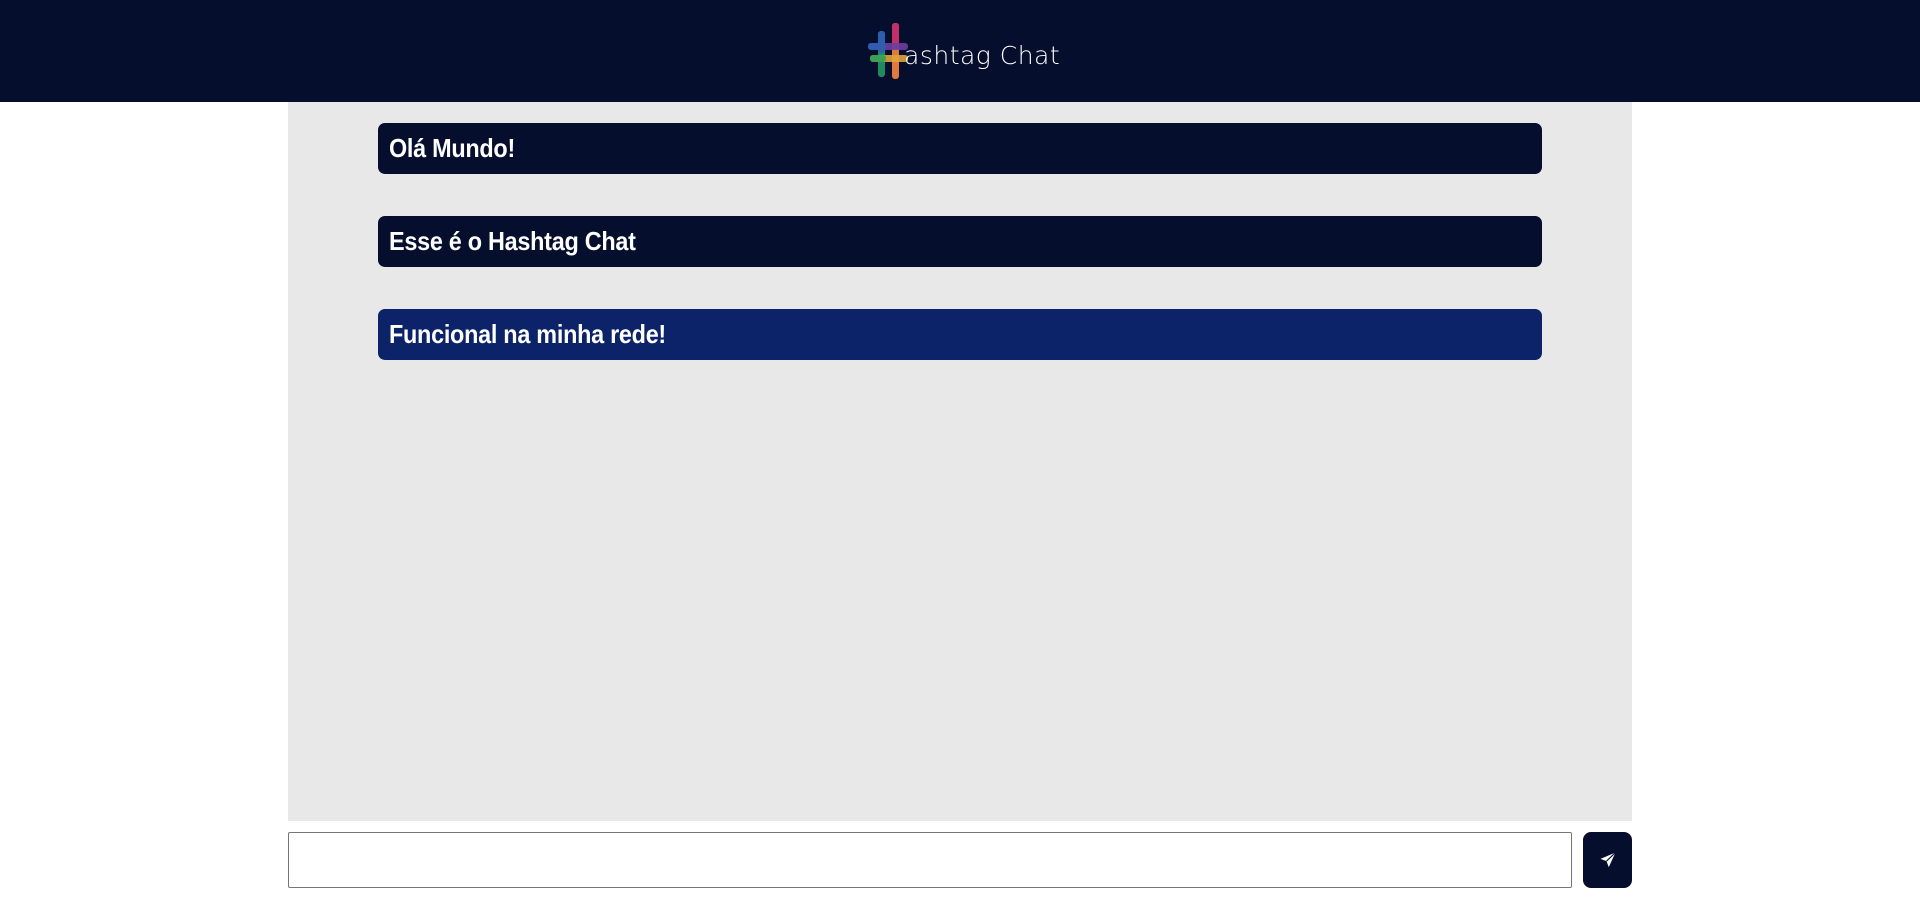  Describe the element at coordinates (960, 148) in the screenshot. I see `chat-message: Olá Mundo!` at that location.